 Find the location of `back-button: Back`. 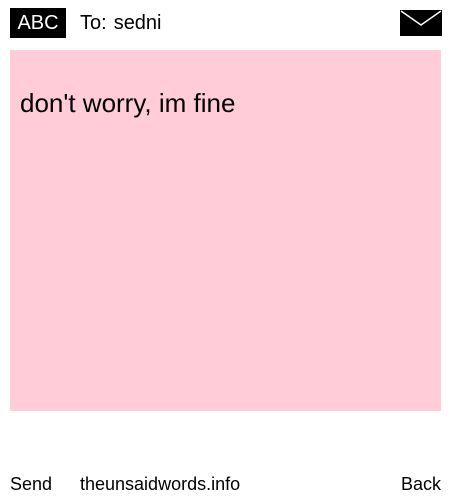

back-button: Back is located at coordinates (421, 484).